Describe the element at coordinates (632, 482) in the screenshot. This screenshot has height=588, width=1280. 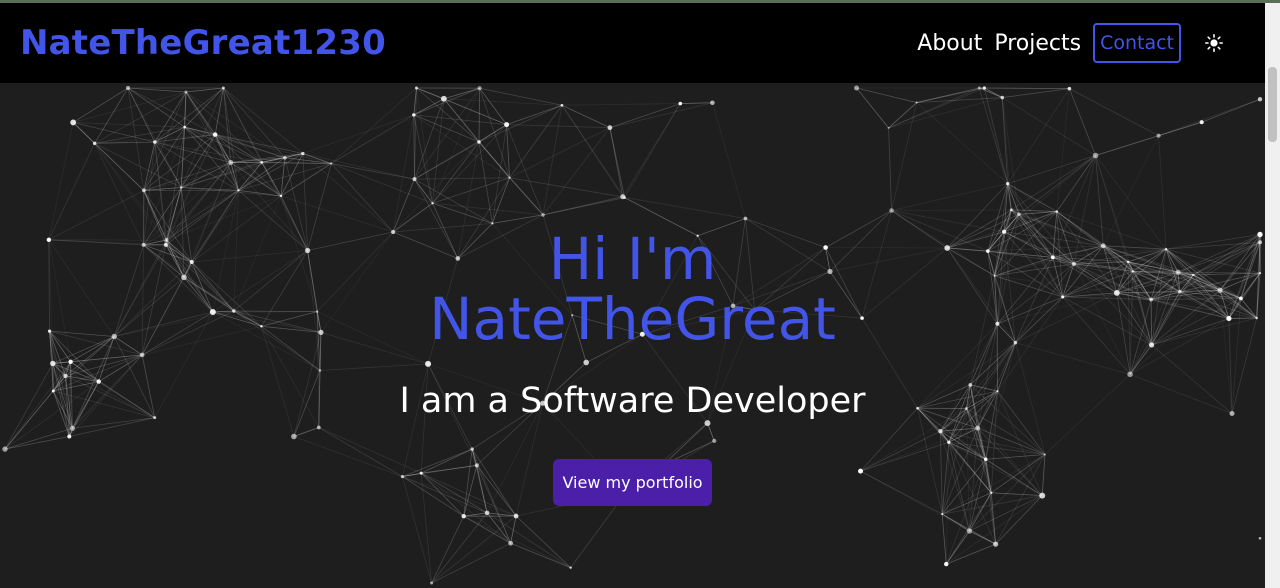
I see `view-portfolio-button: View my portfolio` at that location.